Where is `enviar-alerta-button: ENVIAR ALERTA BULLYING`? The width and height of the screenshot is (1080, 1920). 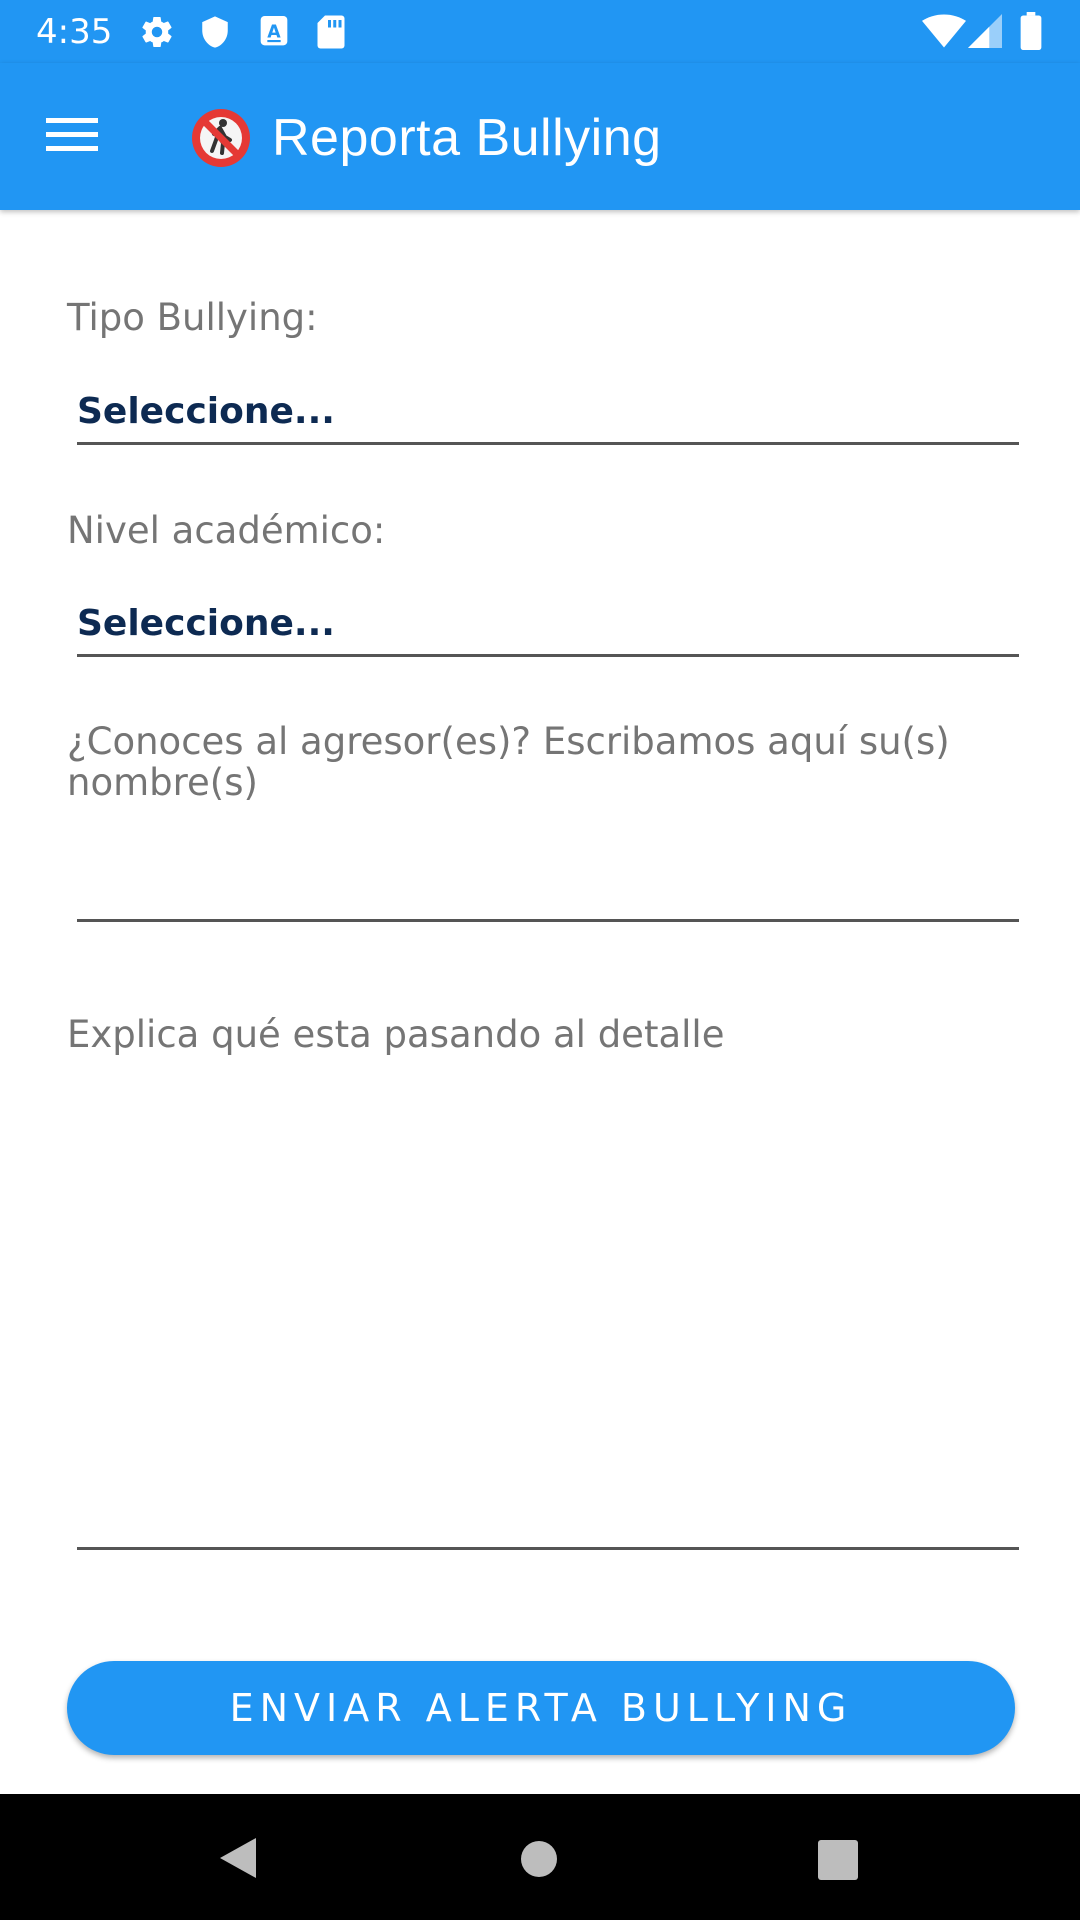 enviar-alerta-button: ENVIAR ALERTA BULLYING is located at coordinates (541, 1708).